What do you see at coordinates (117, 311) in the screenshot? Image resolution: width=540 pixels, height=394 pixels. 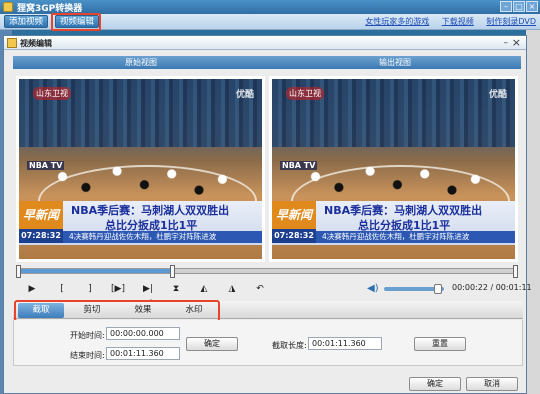 I see `tabs-highlight` at bounding box center [117, 311].